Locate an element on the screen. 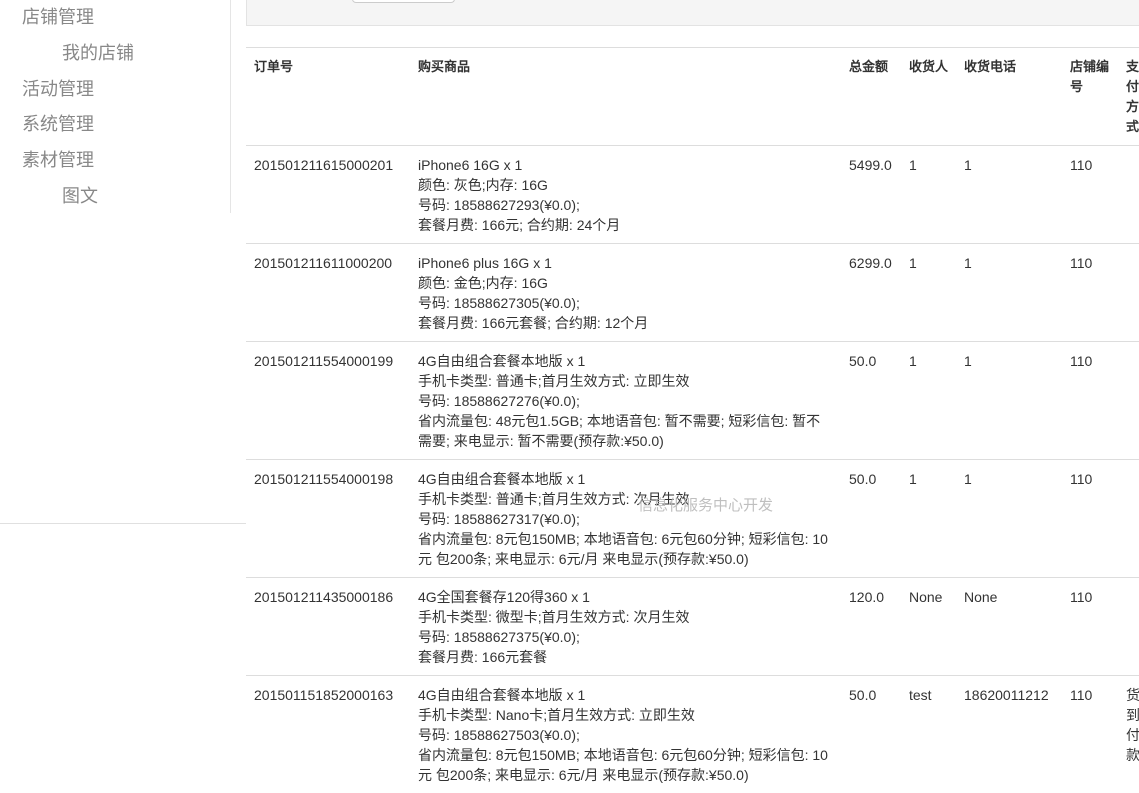 This screenshot has width=1139, height=793. header-phone: 收货电话 is located at coordinates (1009, 97).